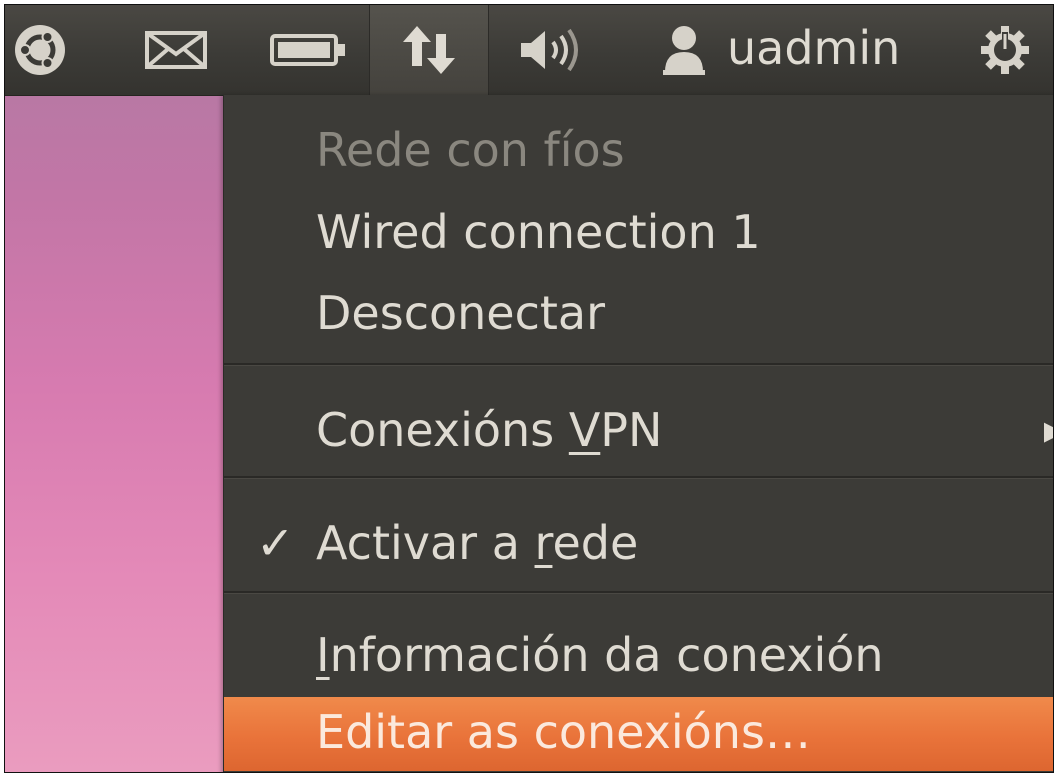 This screenshot has width=1056, height=776. I want to click on checkmark-icon: ✓, so click(275, 543).